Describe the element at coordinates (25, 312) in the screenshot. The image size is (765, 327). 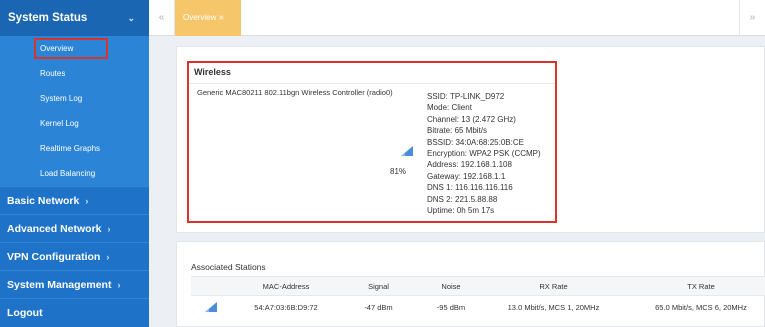
I see `sidebar-item-label: Logout` at that location.